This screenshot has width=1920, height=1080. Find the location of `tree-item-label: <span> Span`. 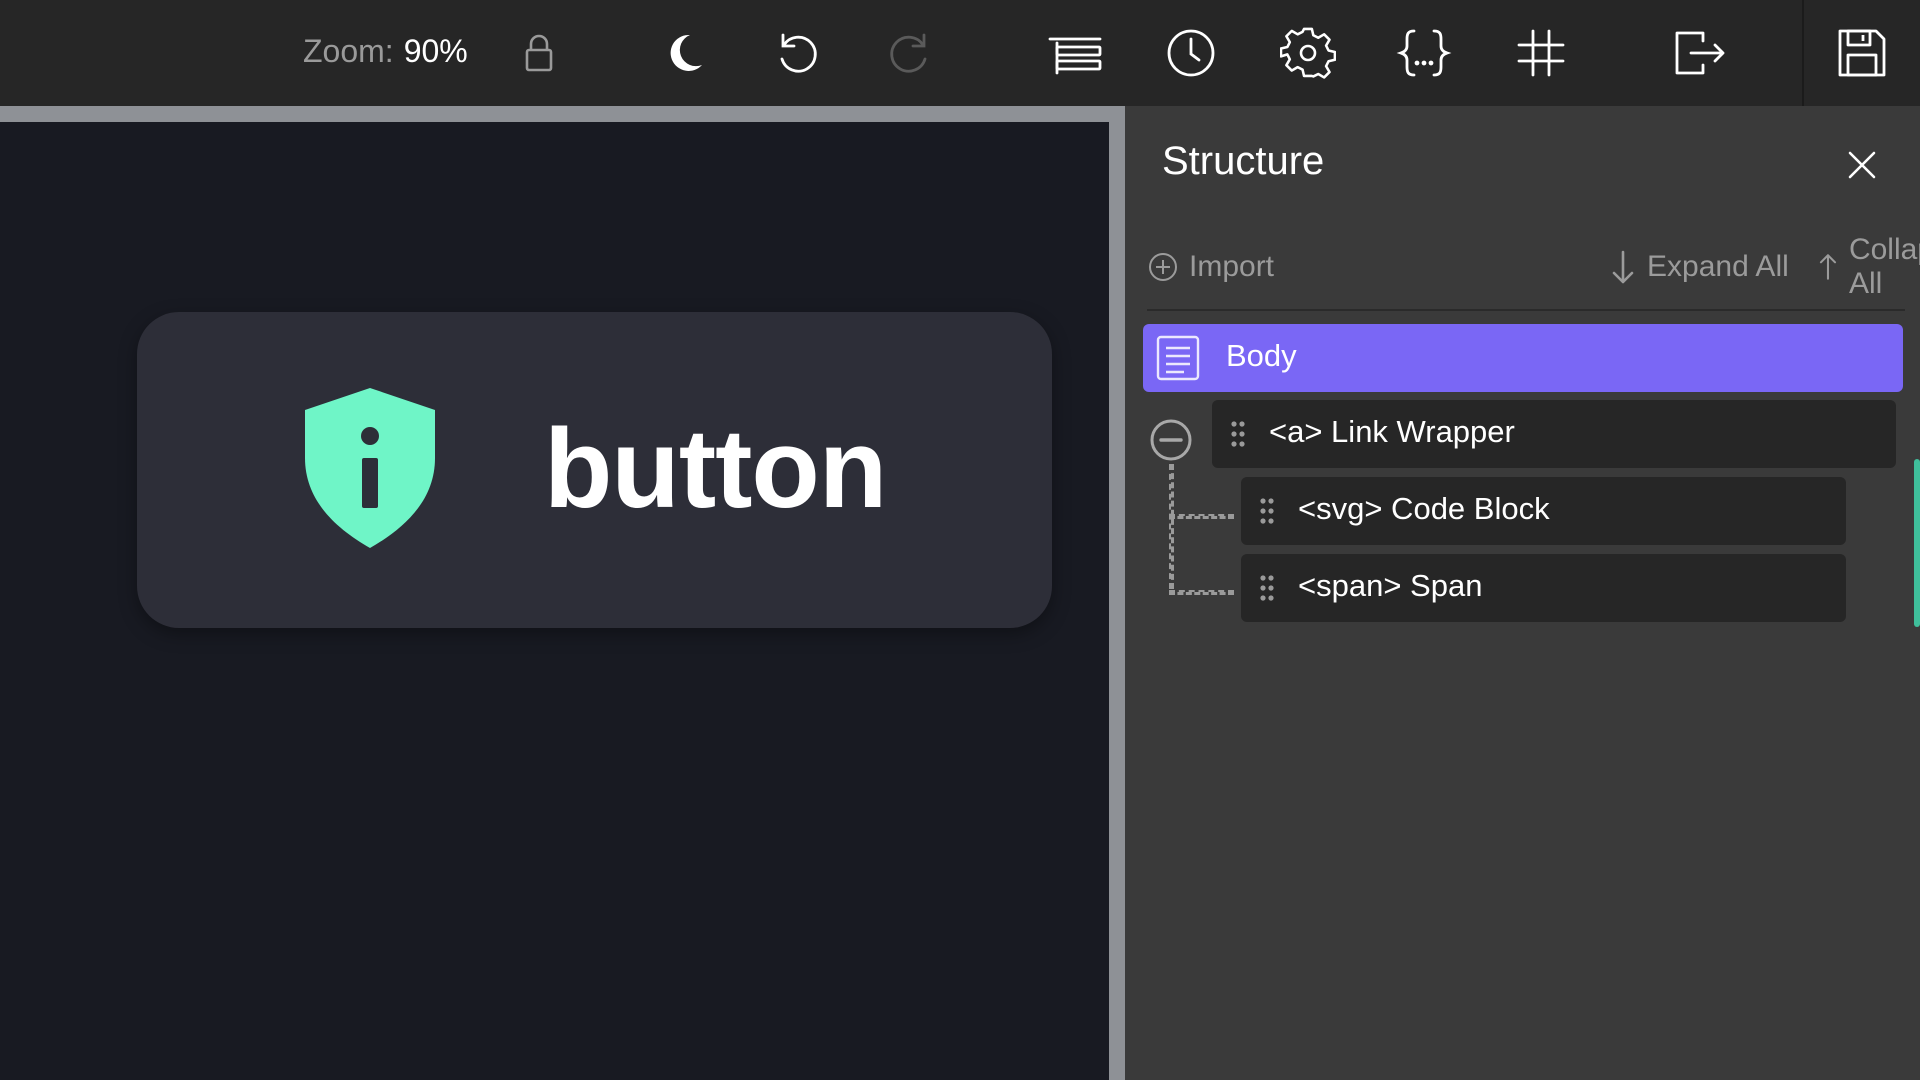

tree-item-label: <span> Span is located at coordinates (1390, 585).